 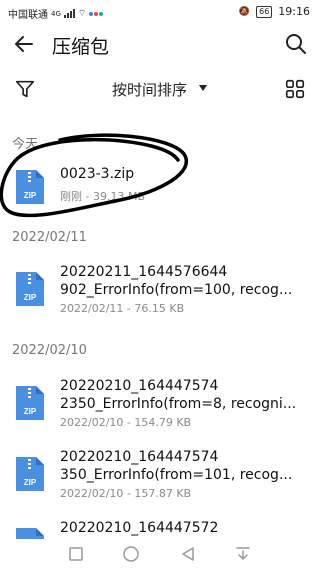 What do you see at coordinates (243, 554) in the screenshot?
I see `notification-down-icon` at bounding box center [243, 554].